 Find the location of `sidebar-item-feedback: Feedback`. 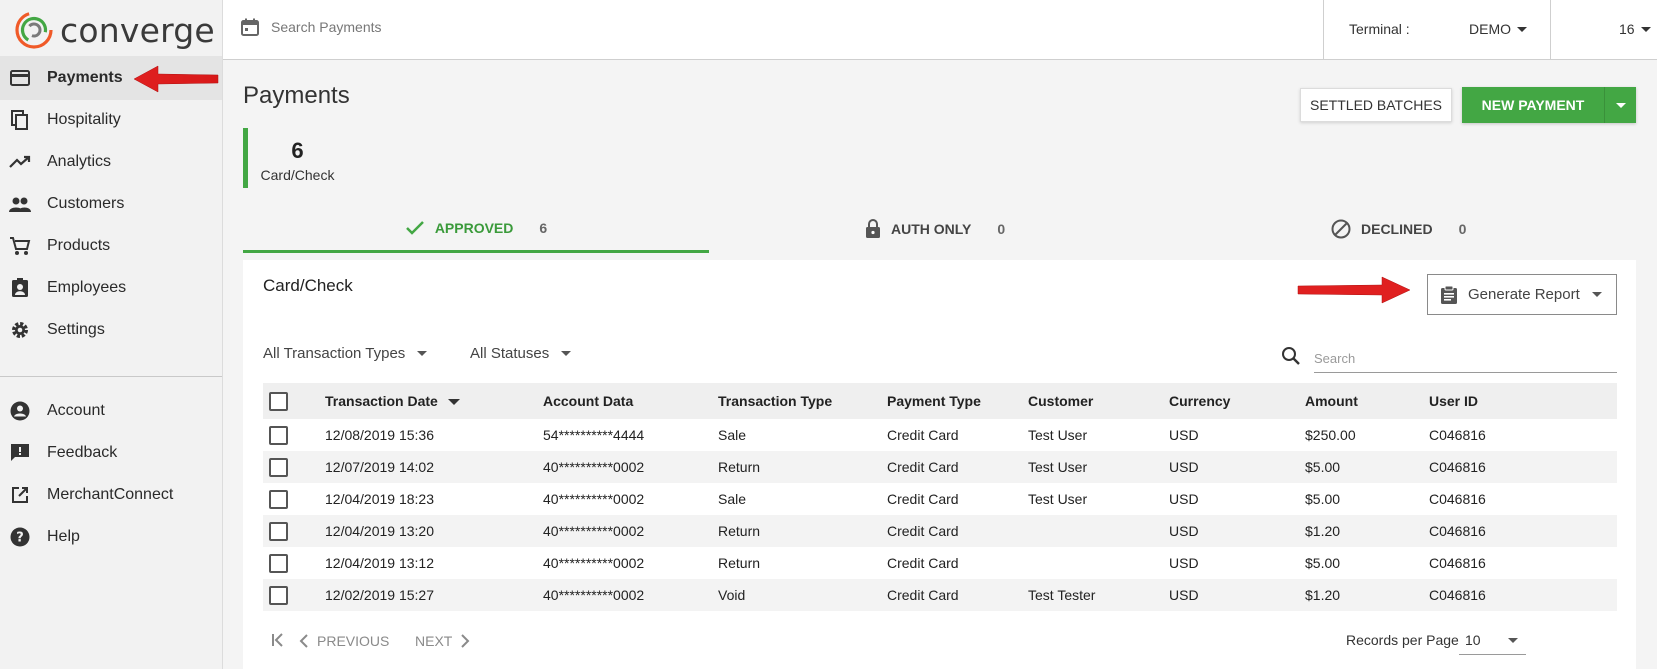

sidebar-item-feedback: Feedback is located at coordinates (111, 453).